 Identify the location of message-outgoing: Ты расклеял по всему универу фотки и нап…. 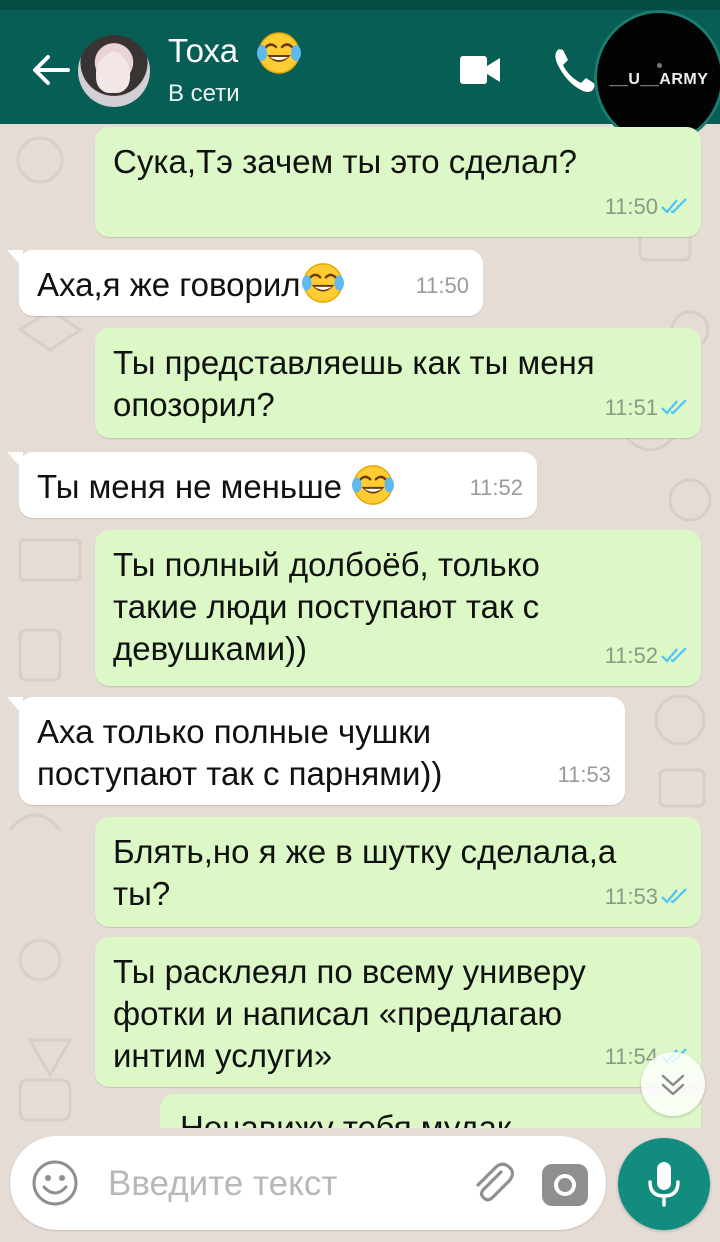
(398, 1012).